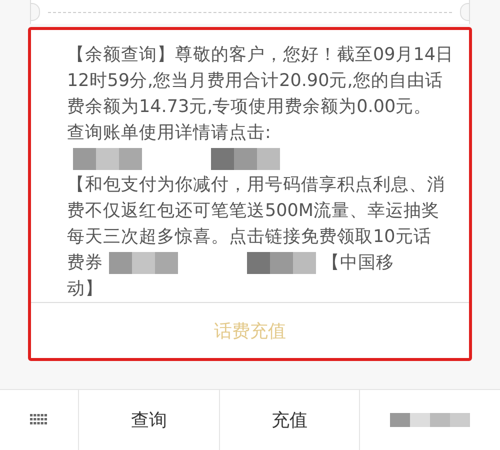 The height and width of the screenshot is (450, 500). What do you see at coordinates (148, 420) in the screenshot?
I see `menu-button: 查询` at bounding box center [148, 420].